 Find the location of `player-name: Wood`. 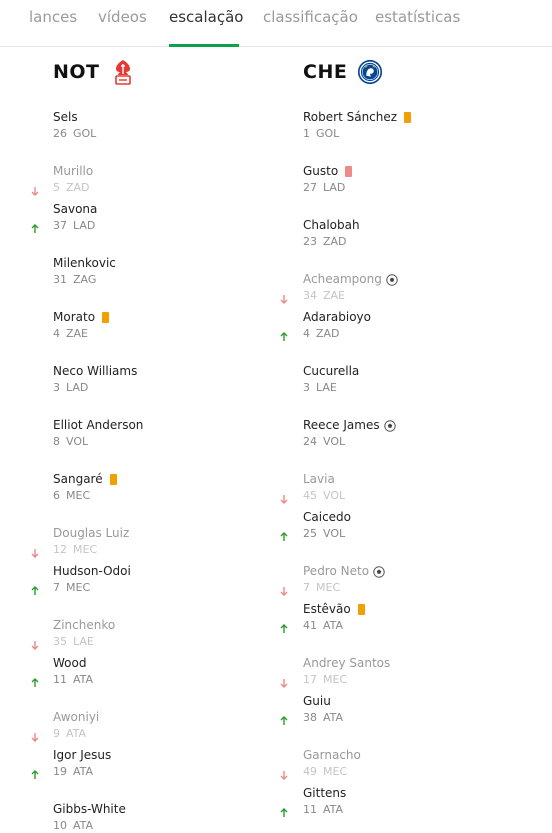

player-name: Wood is located at coordinates (70, 663).